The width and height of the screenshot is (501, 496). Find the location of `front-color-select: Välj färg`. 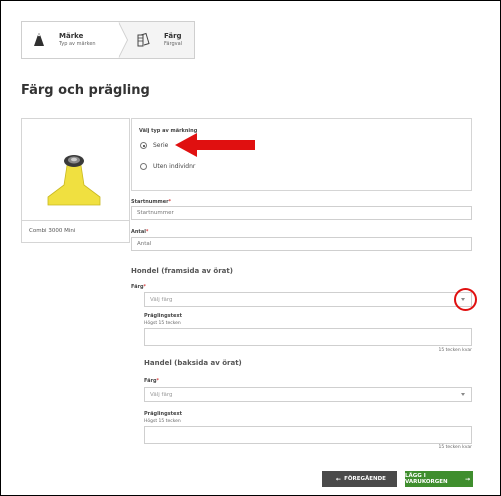

front-color-select: Välj färg is located at coordinates (308, 299).